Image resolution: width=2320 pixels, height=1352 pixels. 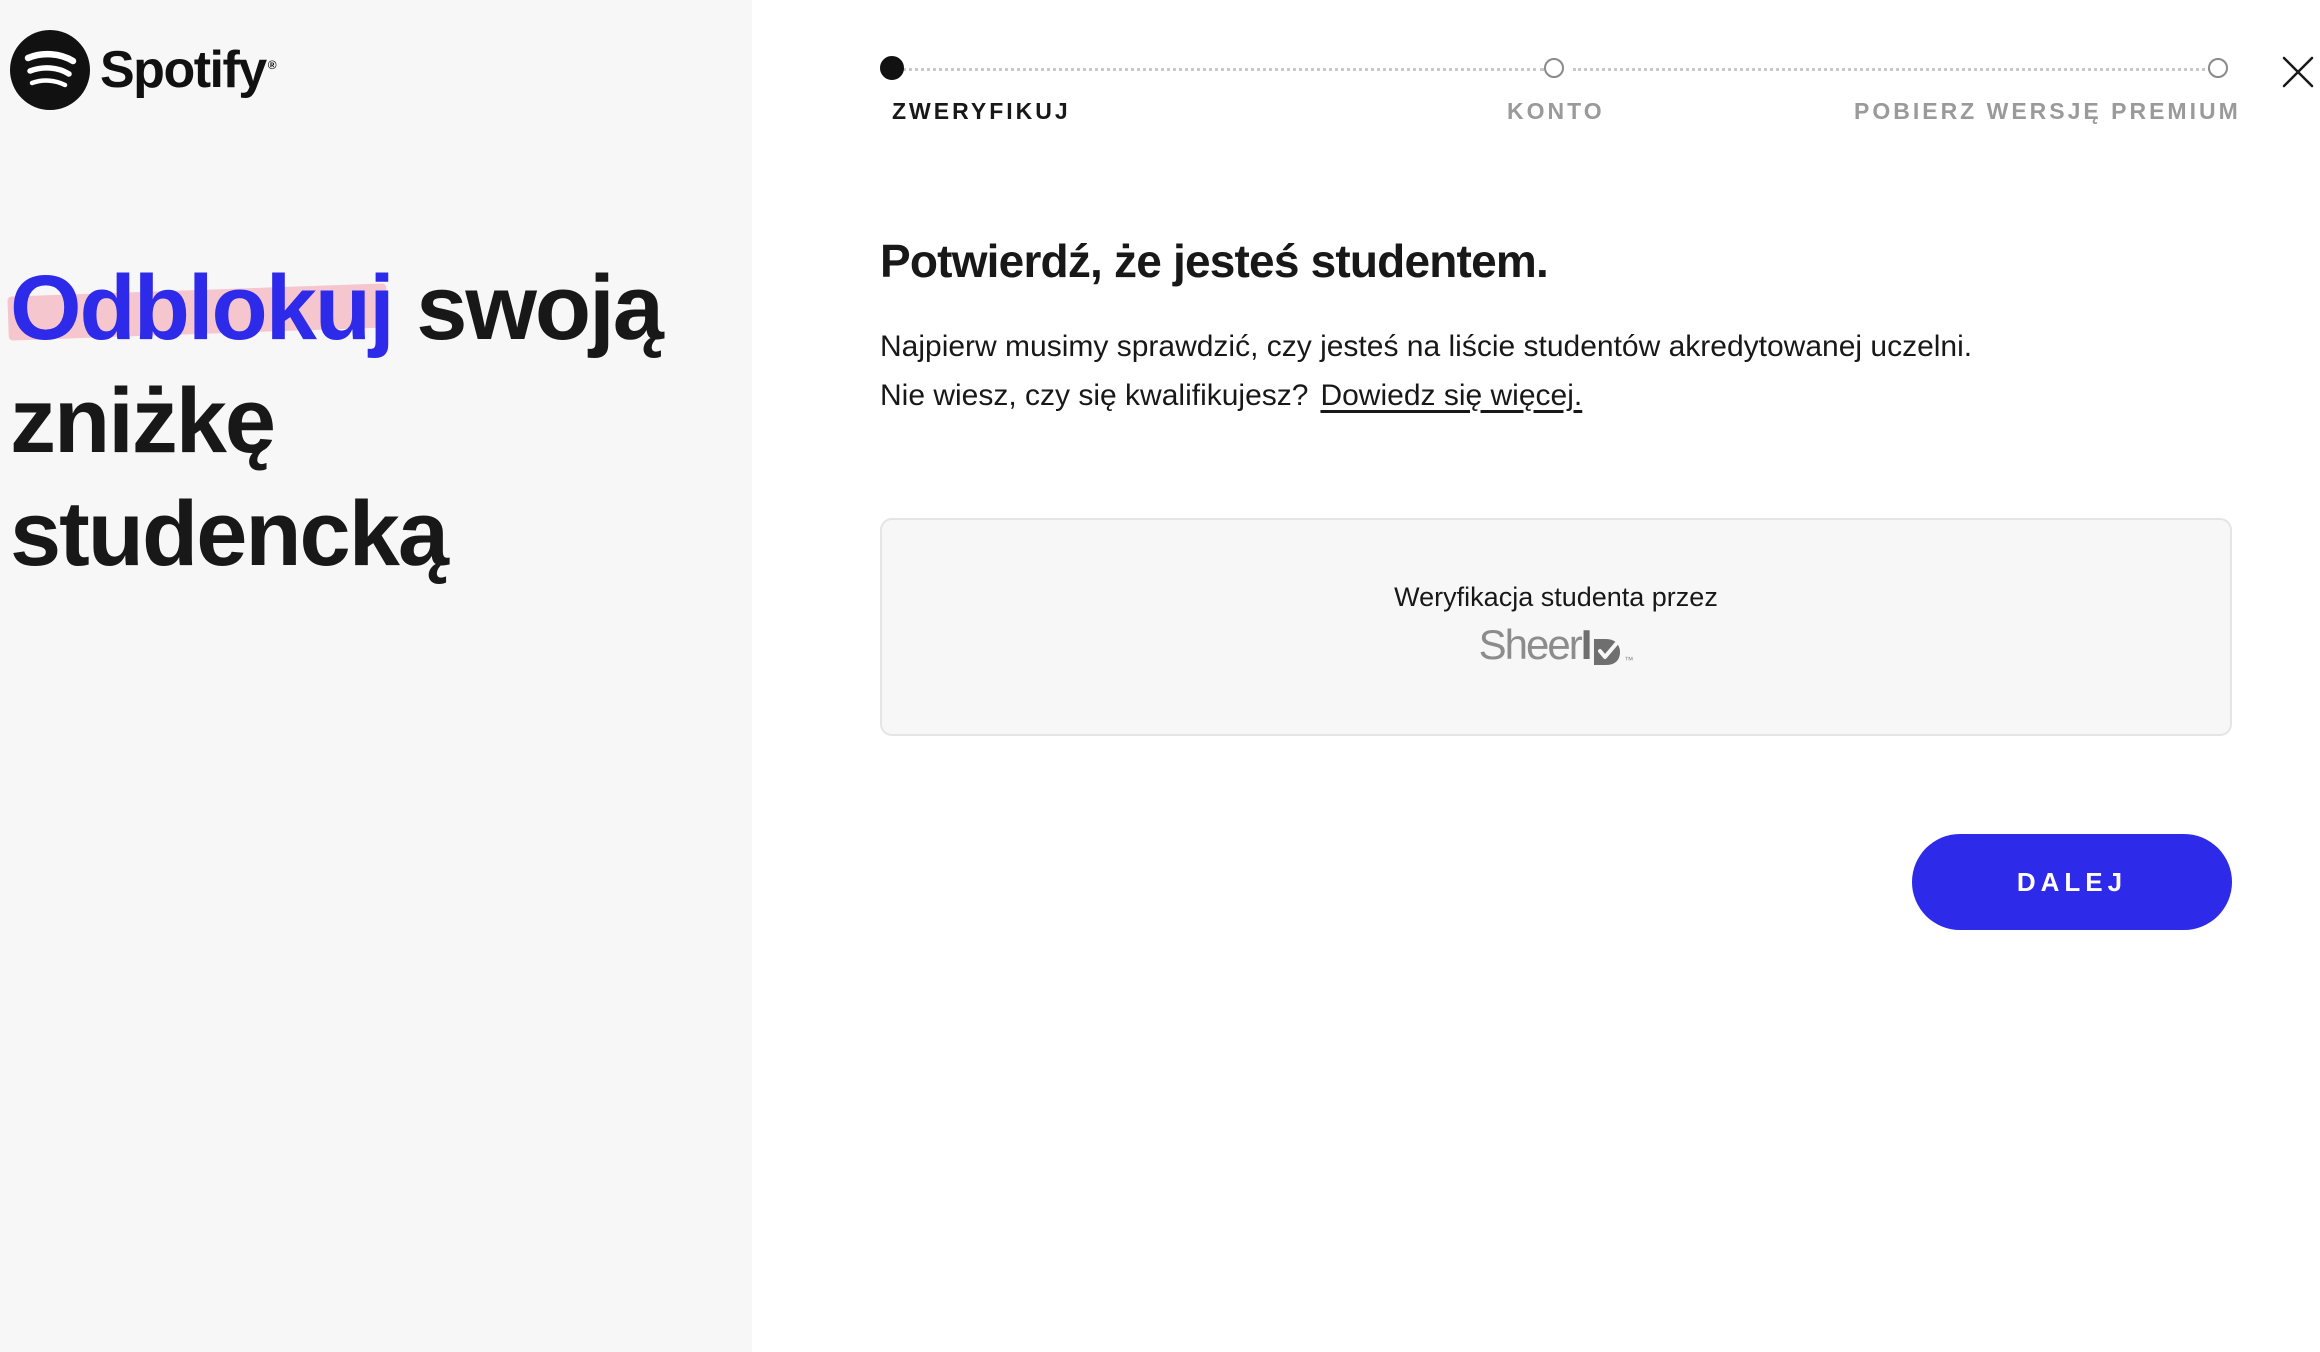 I want to click on step-dot-verify, so click(x=892, y=68).